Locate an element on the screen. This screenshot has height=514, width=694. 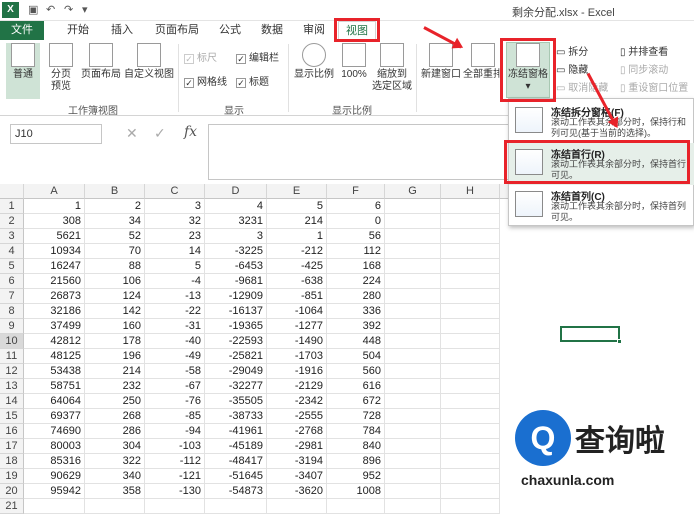
cell: 74690 is located at coordinates (54, 431).